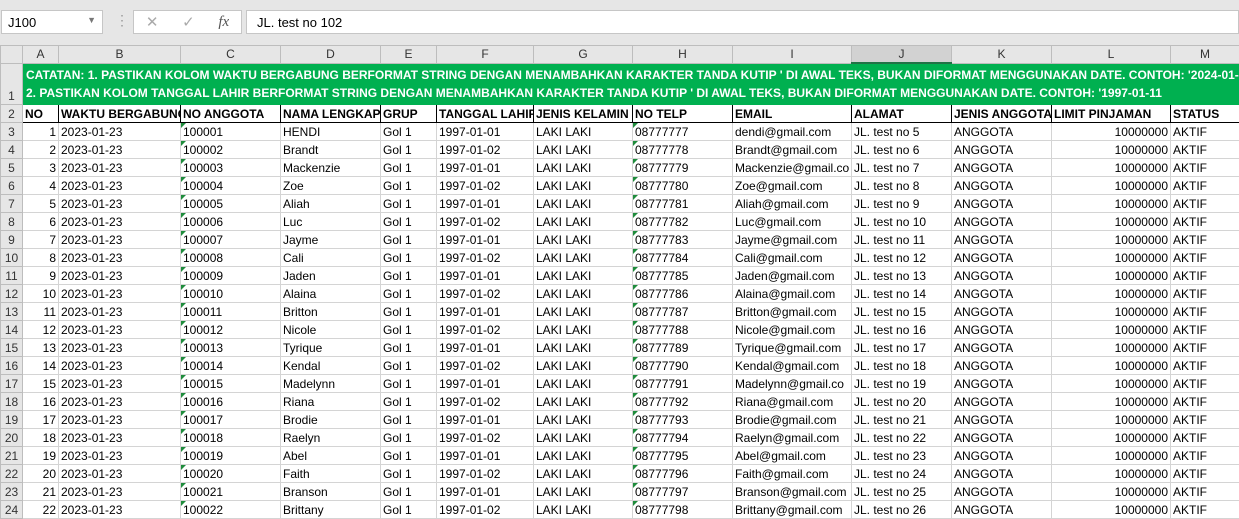 Image resolution: width=1239 pixels, height=519 pixels. Describe the element at coordinates (231, 312) in the screenshot. I see `cell-c: 100011` at that location.